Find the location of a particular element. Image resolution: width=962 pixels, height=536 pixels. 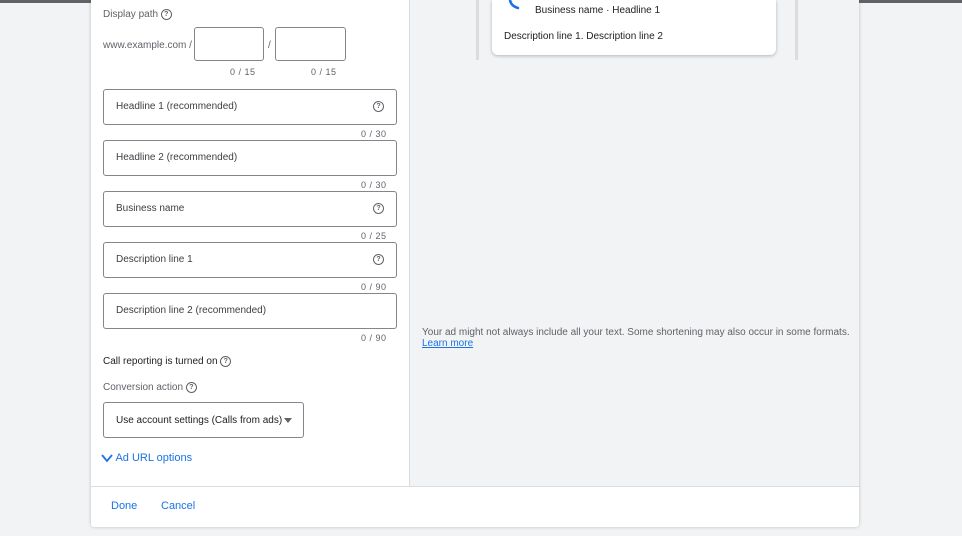

call-reporting-text: Call reporting is turned on is located at coordinates (160, 362).